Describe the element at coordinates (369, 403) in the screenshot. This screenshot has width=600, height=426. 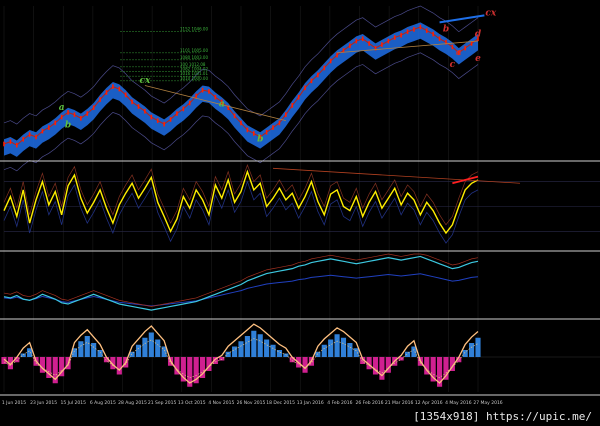
I see `date-tick-label: 26 Feb 2016` at that location.